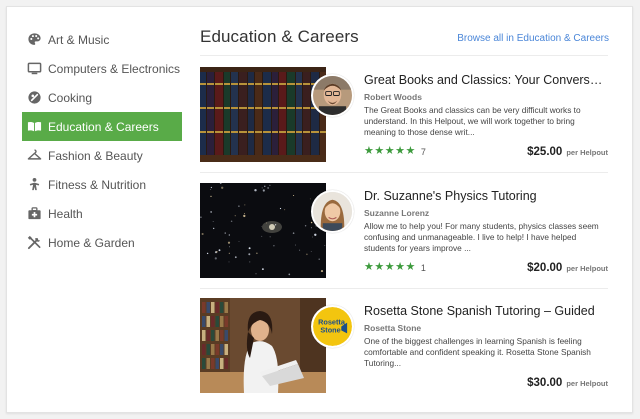 This screenshot has width=640, height=419. What do you see at coordinates (70, 97) in the screenshot?
I see `sidebar-item-label: Cooking` at bounding box center [70, 97].